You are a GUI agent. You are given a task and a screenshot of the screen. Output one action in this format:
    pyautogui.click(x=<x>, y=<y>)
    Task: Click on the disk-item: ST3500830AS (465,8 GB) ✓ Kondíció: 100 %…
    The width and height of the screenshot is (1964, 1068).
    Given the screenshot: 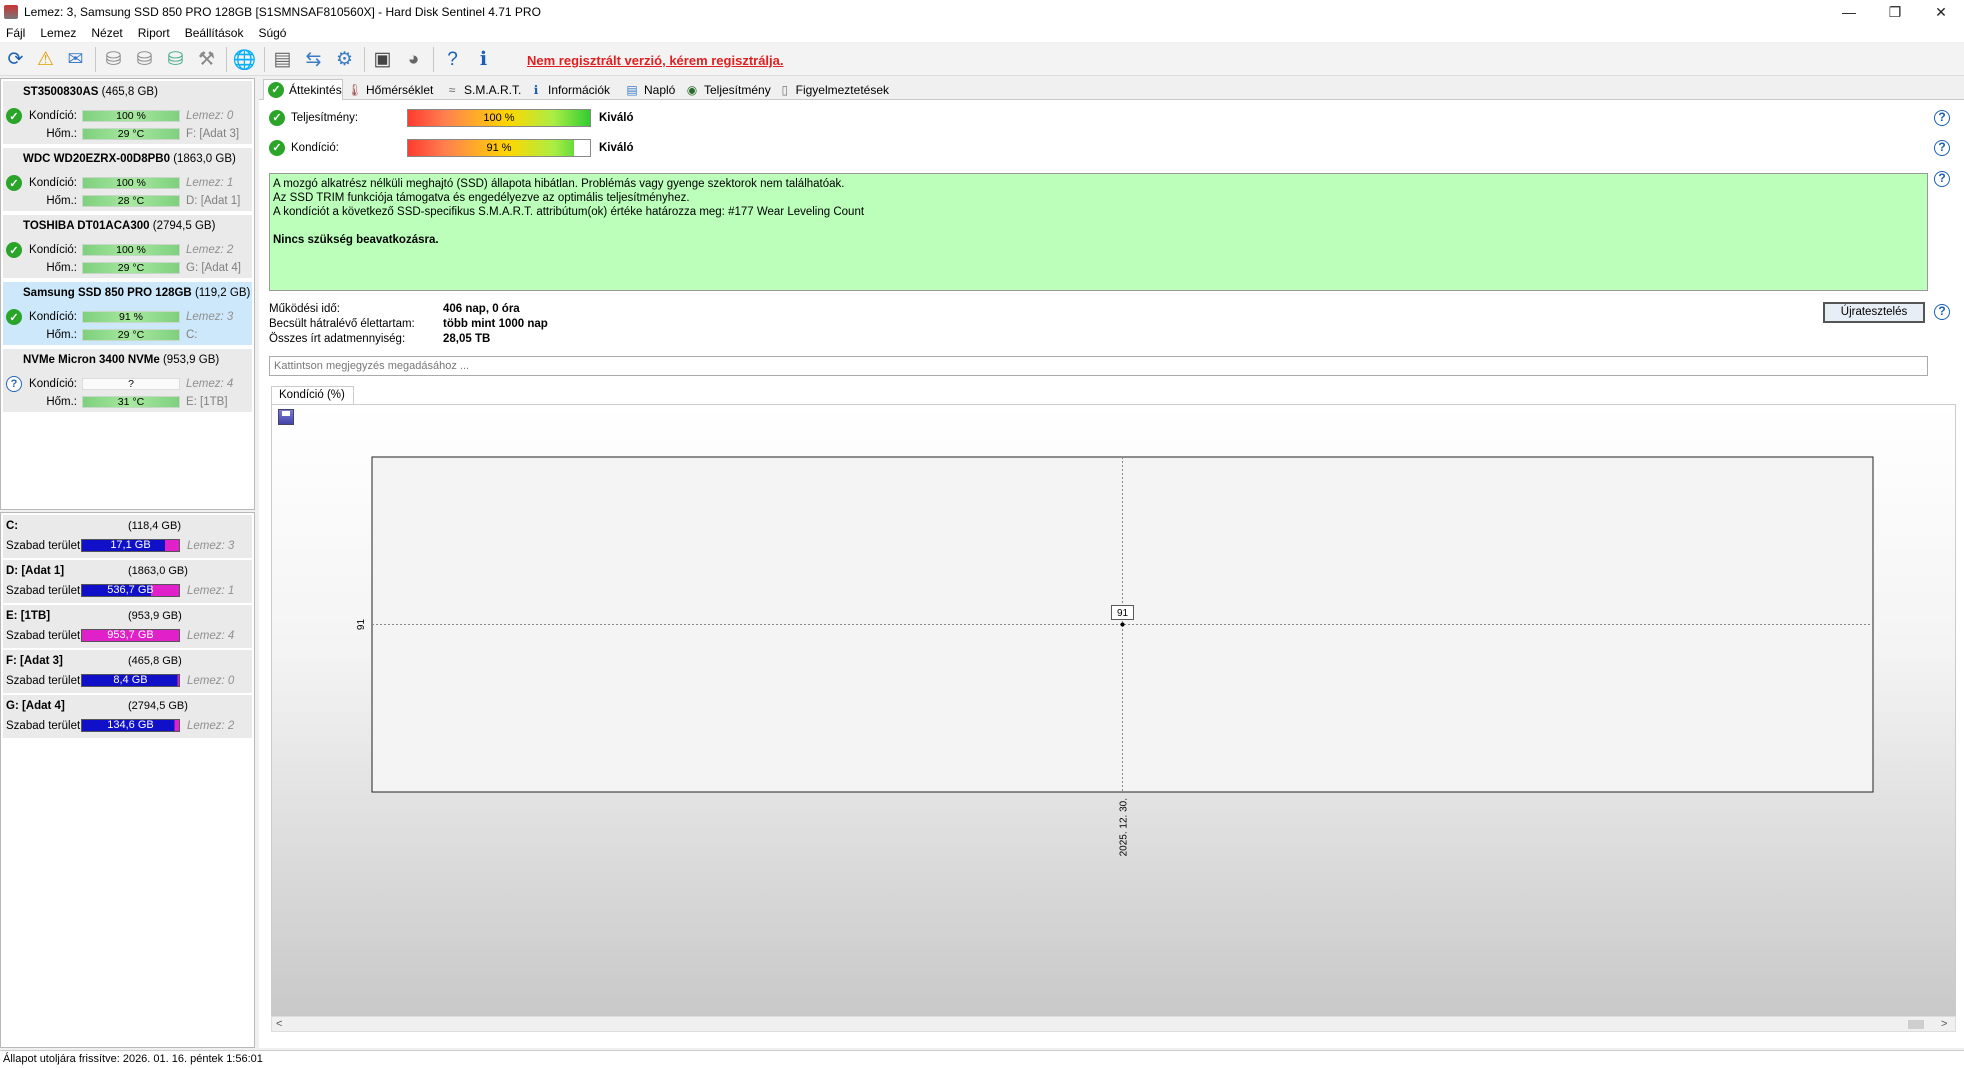 What is the action you would take?
    pyautogui.click(x=127, y=112)
    